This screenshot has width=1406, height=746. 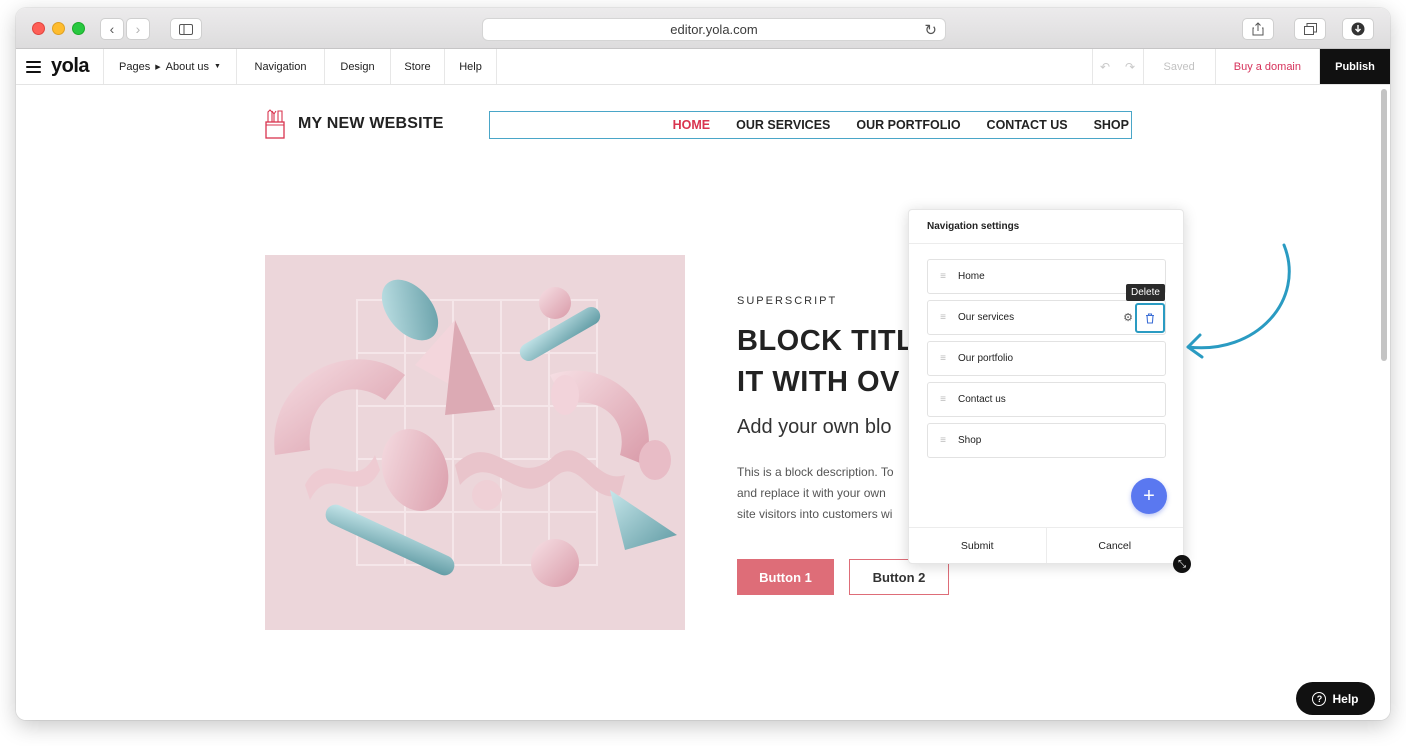 What do you see at coordinates (811, 493) in the screenshot?
I see `block-description-line-2: and replace it with your own` at bounding box center [811, 493].